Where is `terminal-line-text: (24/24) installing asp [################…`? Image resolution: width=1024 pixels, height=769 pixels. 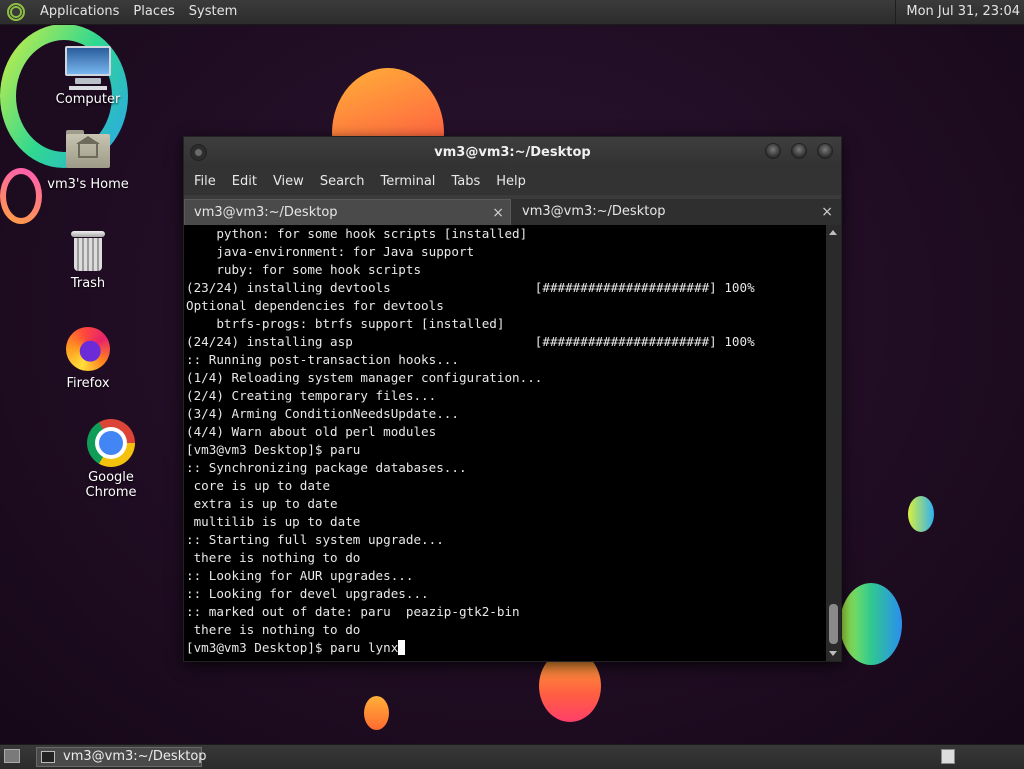 terminal-line-text: (24/24) installing asp [################… is located at coordinates (470, 341).